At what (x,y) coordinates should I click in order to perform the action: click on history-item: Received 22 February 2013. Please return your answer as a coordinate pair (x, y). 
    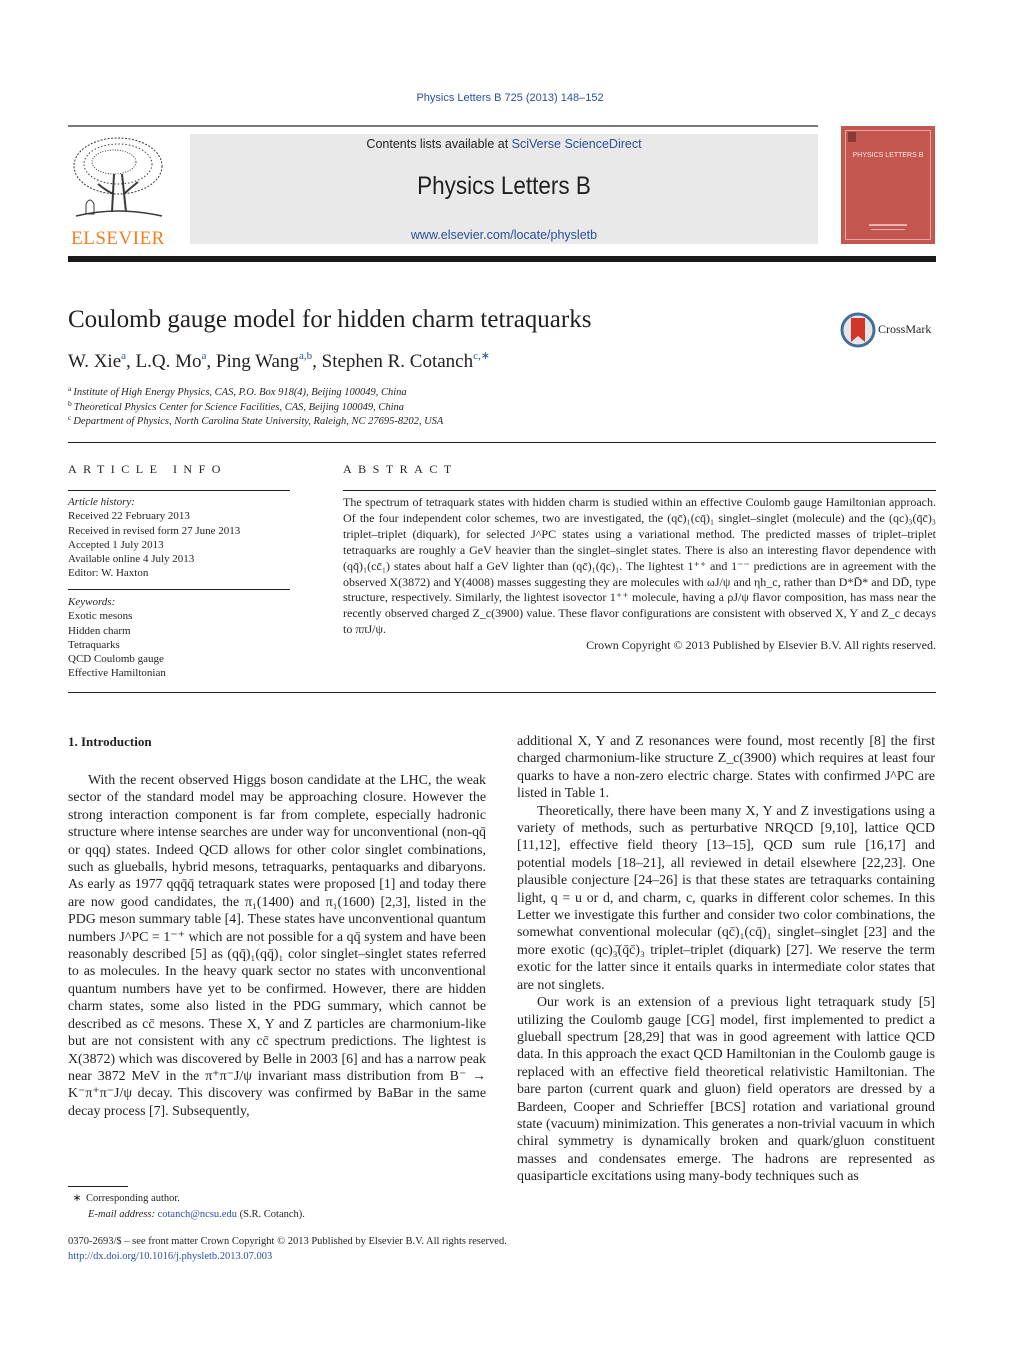
    Looking at the image, I should click on (129, 516).